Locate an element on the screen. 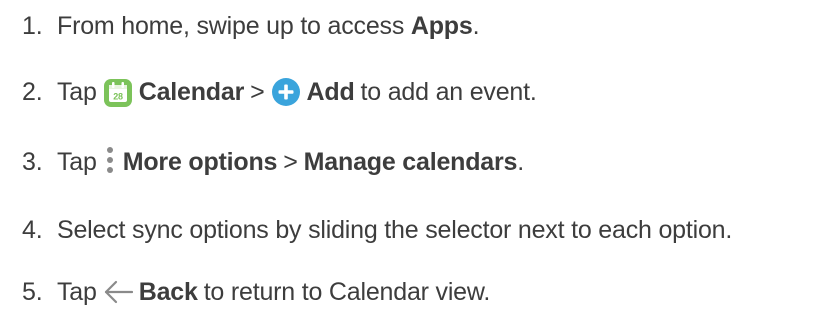 Image resolution: width=822 pixels, height=318 pixels. step-text: to add an event. is located at coordinates (448, 91).